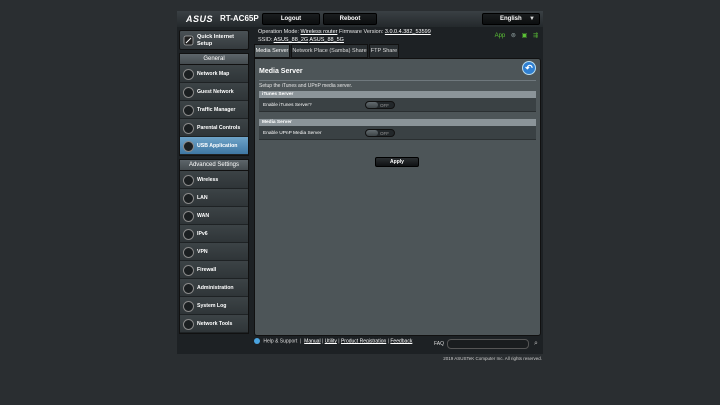  Describe the element at coordinates (200, 19) in the screenshot. I see `asus-logo: ASUS` at that location.